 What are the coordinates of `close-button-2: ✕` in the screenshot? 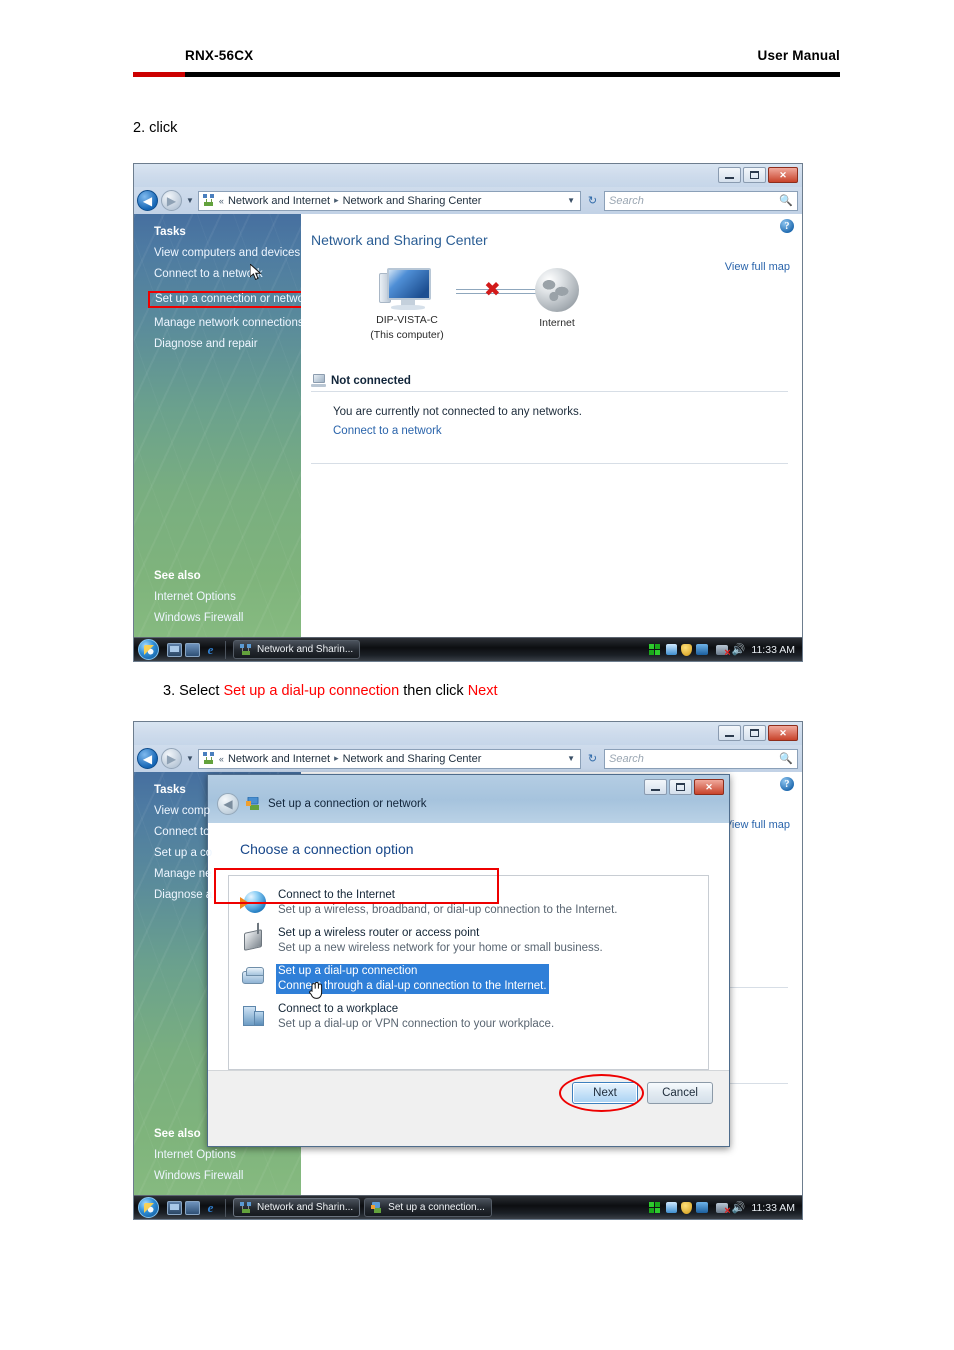 It's located at (783, 733).